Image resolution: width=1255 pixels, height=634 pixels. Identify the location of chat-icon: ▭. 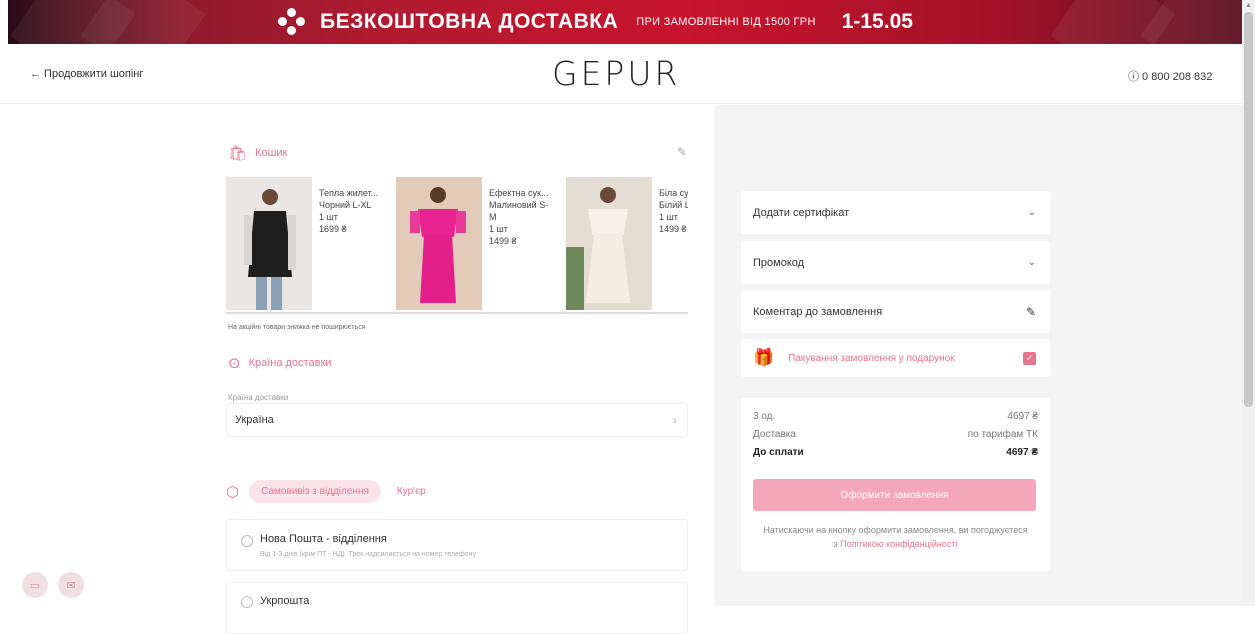
(35, 585).